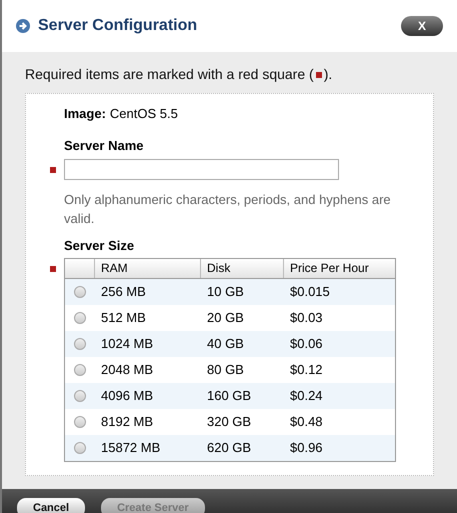 The width and height of the screenshot is (457, 513). Describe the element at coordinates (144, 114) in the screenshot. I see `image-value: CentOS 5.5` at that location.